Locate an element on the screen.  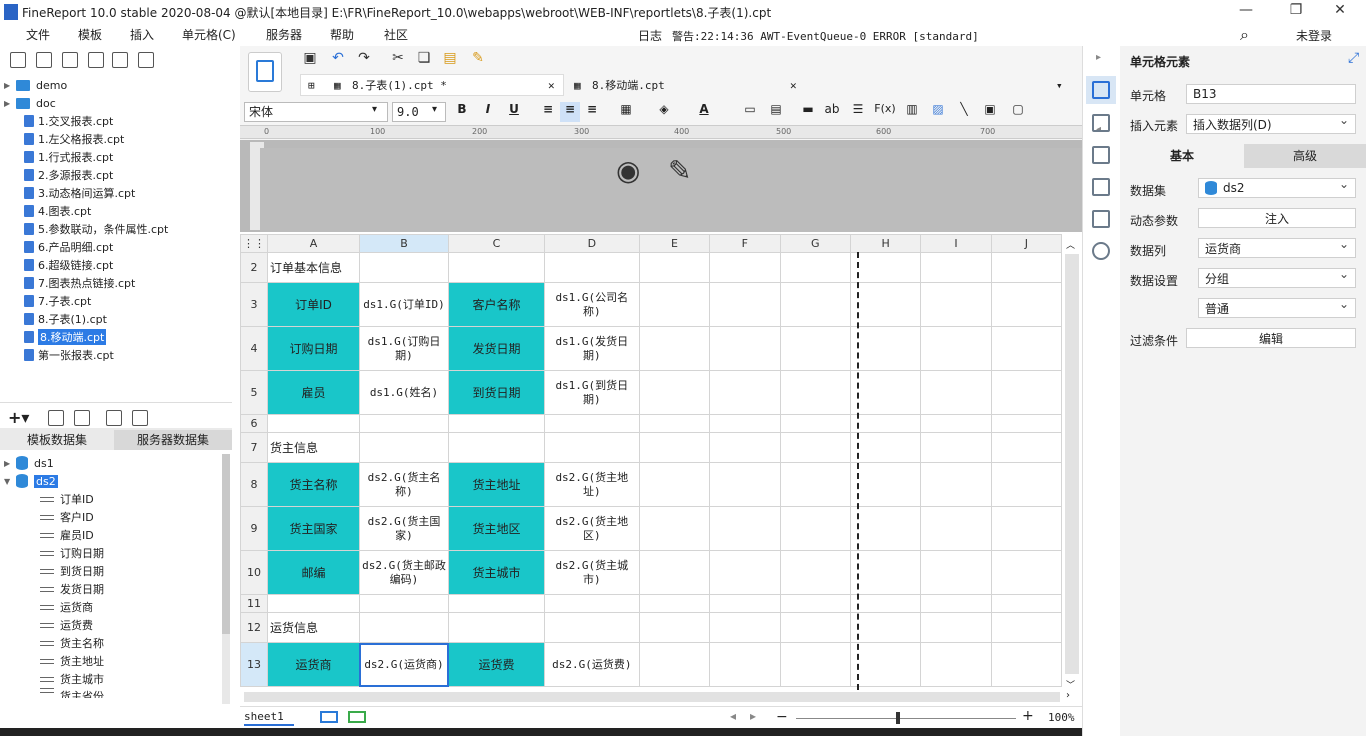
column-header: A is located at coordinates (313, 243).